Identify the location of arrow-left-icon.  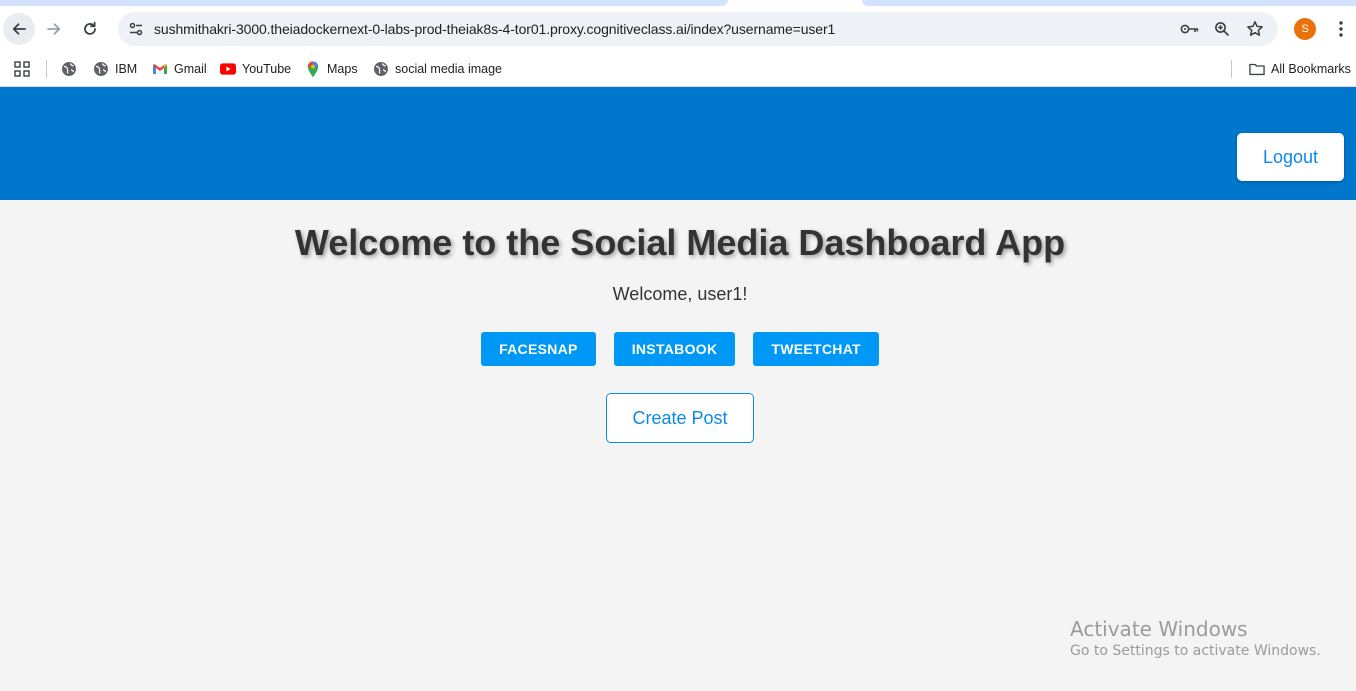
(19, 29).